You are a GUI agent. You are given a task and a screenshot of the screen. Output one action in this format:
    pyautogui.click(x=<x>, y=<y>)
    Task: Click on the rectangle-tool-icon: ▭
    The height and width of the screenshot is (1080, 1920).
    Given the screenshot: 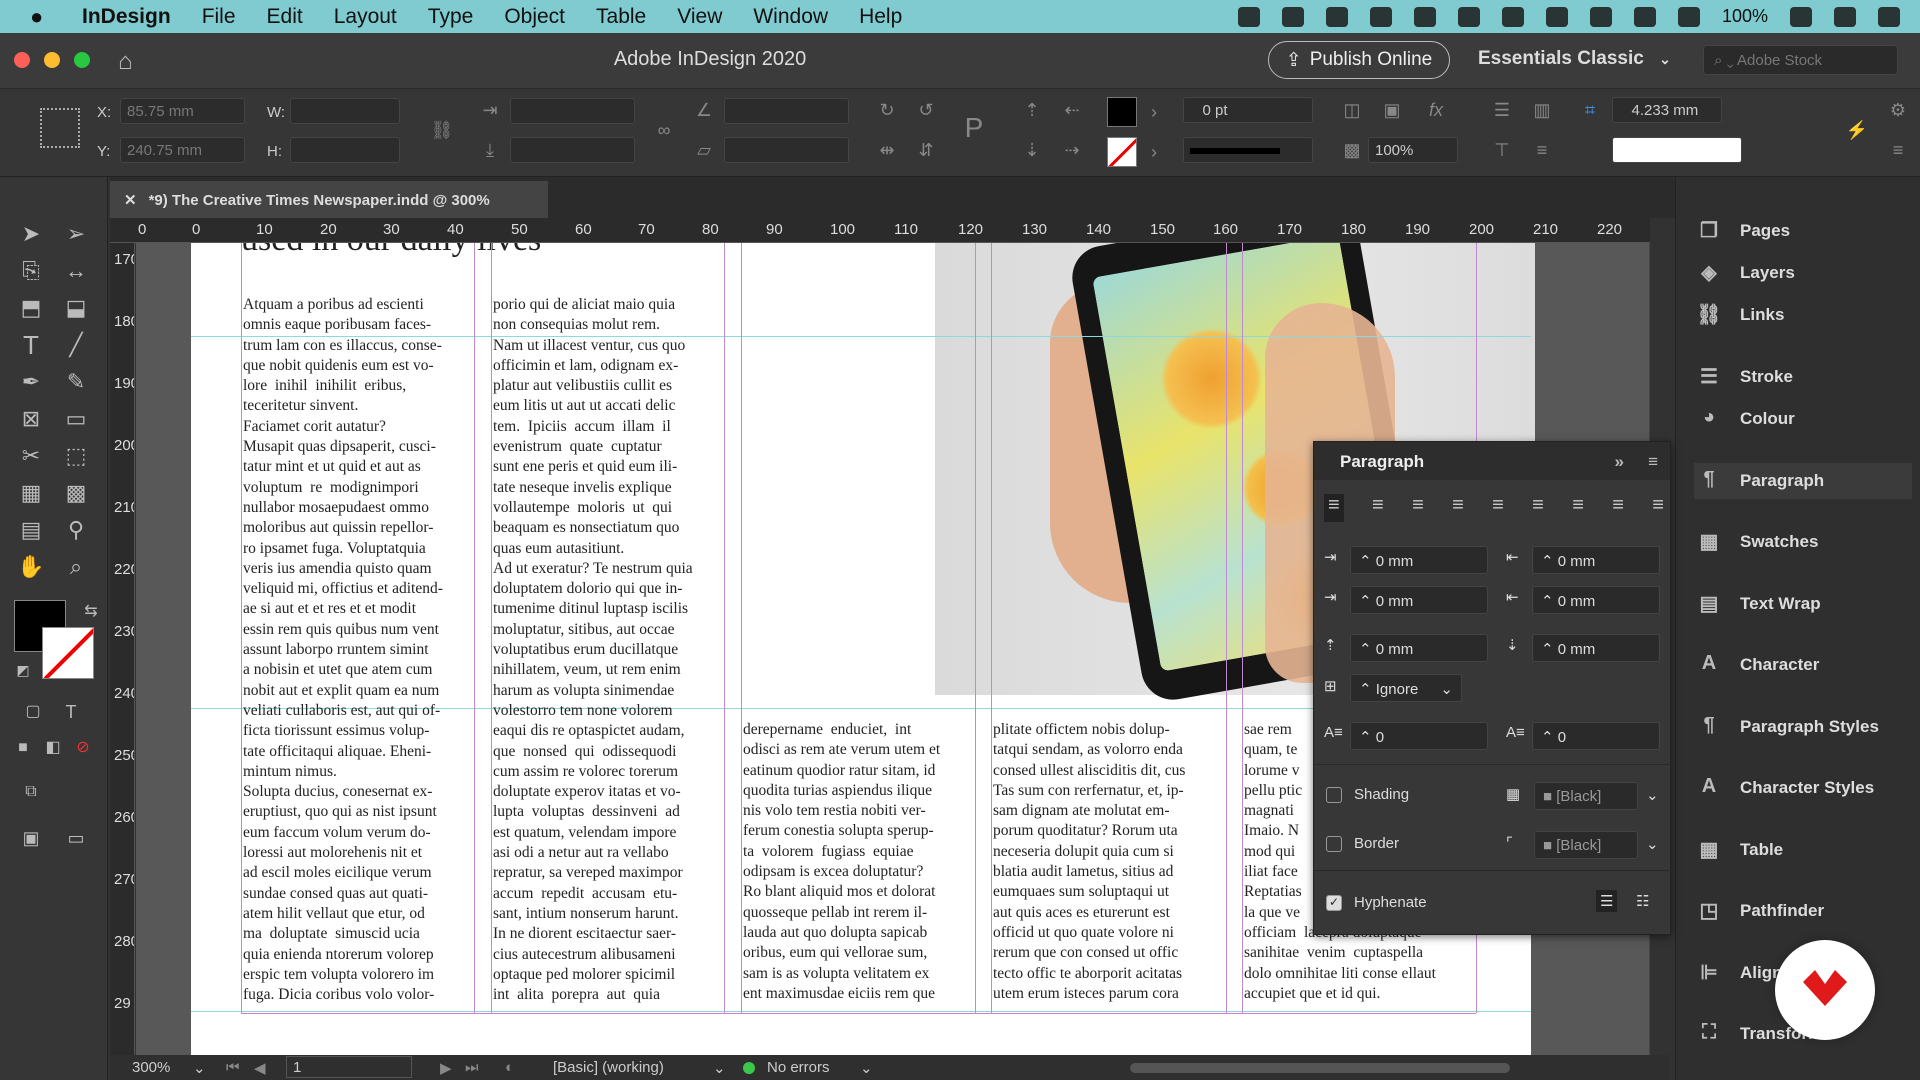 What is the action you would take?
    pyautogui.click(x=76, y=419)
    